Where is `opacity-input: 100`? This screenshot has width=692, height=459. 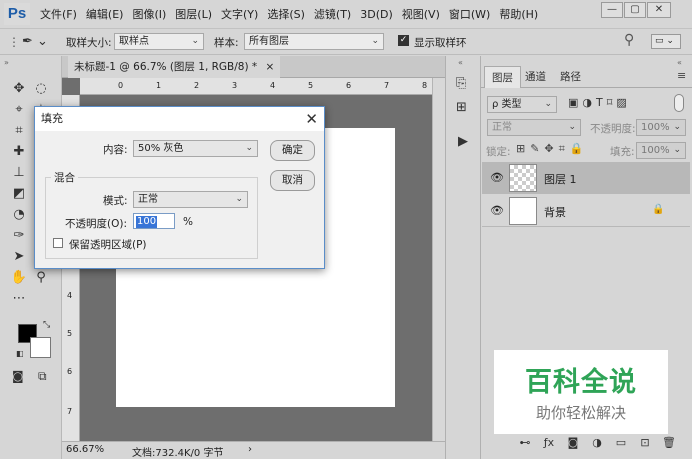
opacity-input: 100 is located at coordinates (154, 221).